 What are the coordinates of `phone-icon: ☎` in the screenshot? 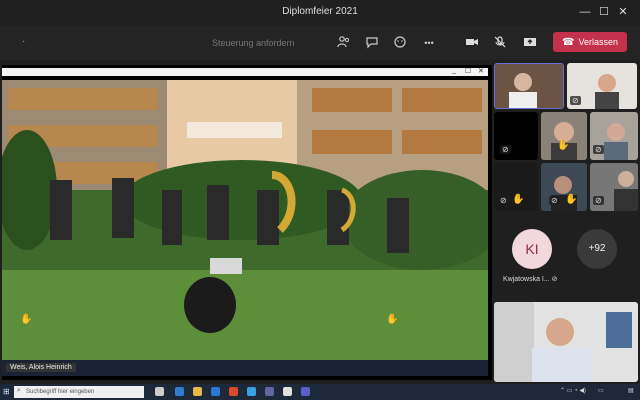 It's located at (568, 42).